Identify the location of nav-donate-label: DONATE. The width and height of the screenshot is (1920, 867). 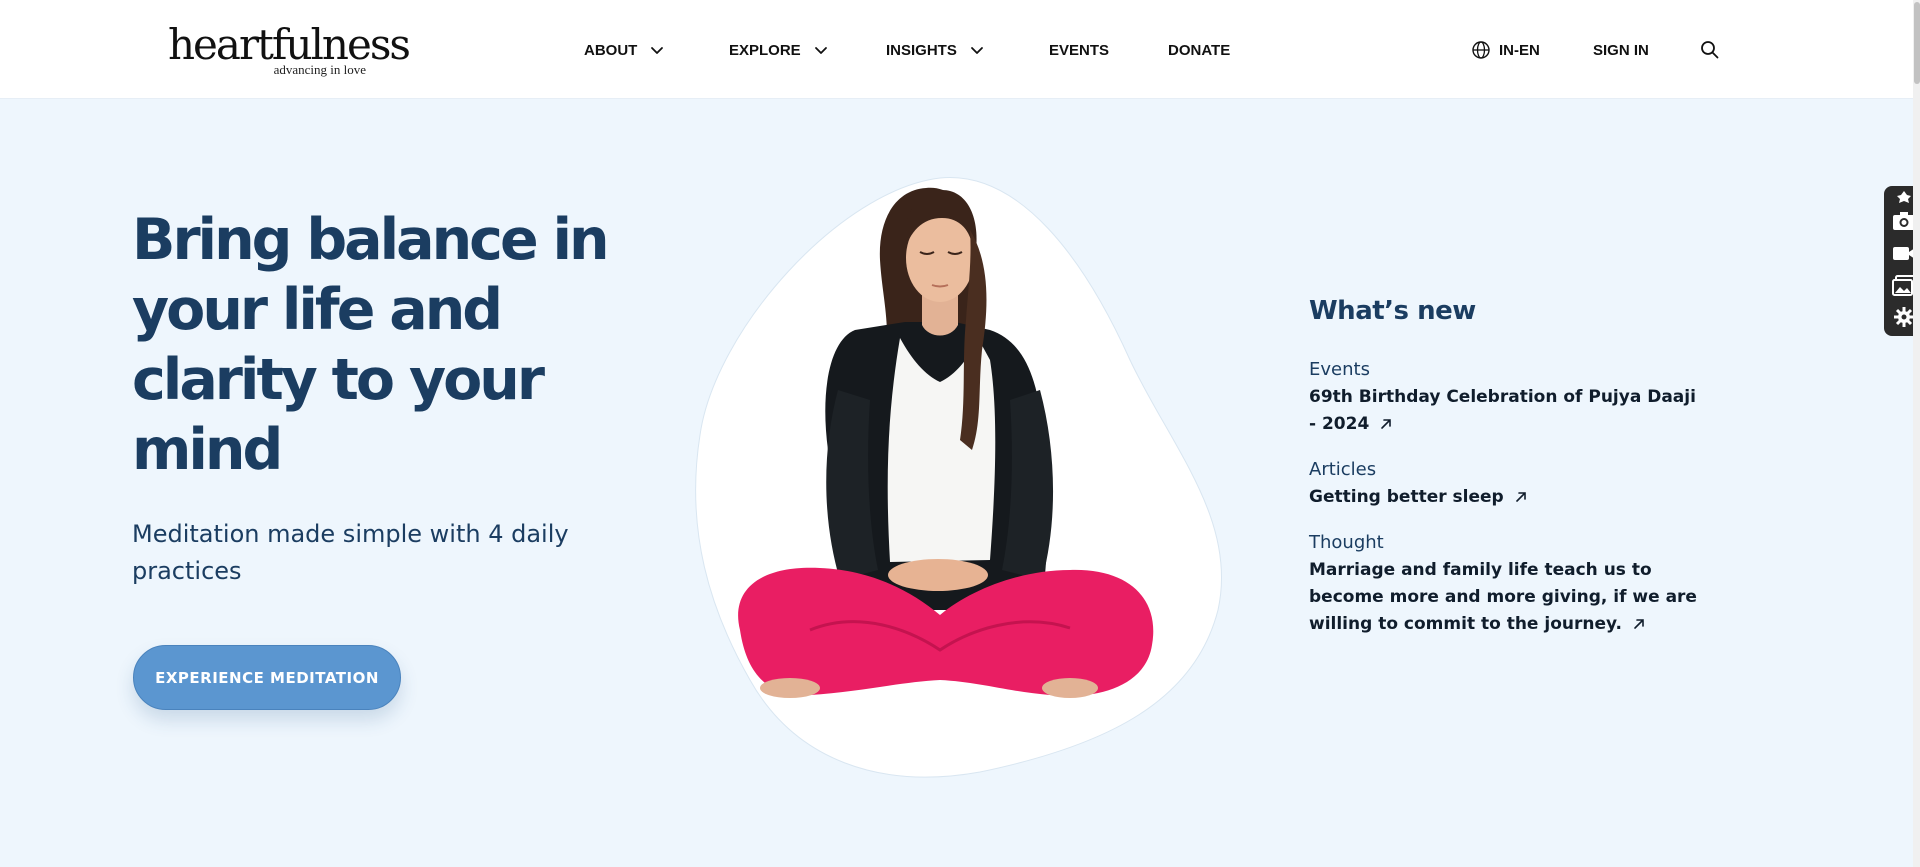
(1199, 50).